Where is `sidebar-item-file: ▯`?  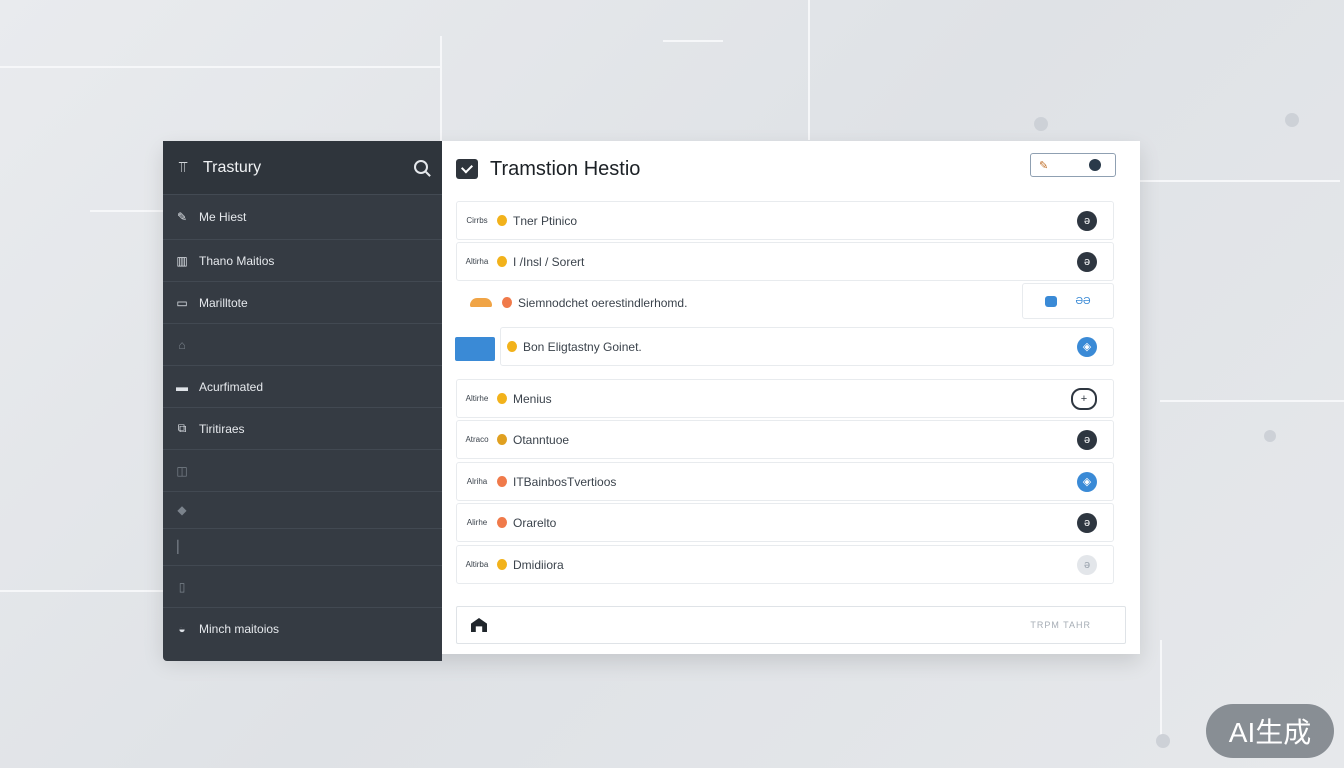 sidebar-item-file: ▯ is located at coordinates (302, 587).